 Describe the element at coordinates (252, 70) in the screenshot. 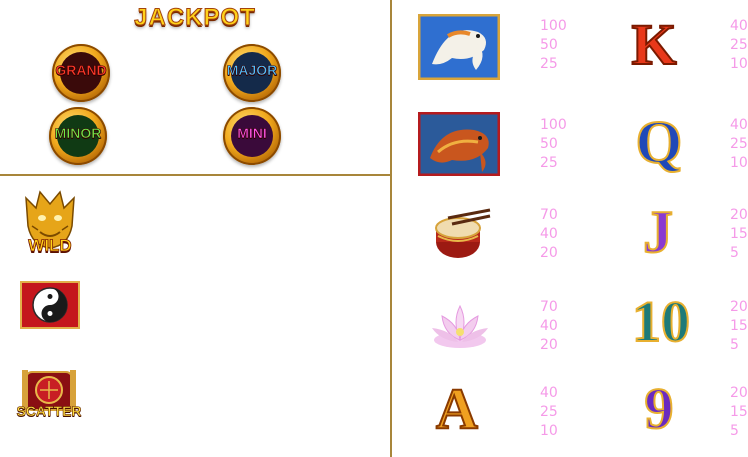

I see `major-label: MAJOR` at that location.